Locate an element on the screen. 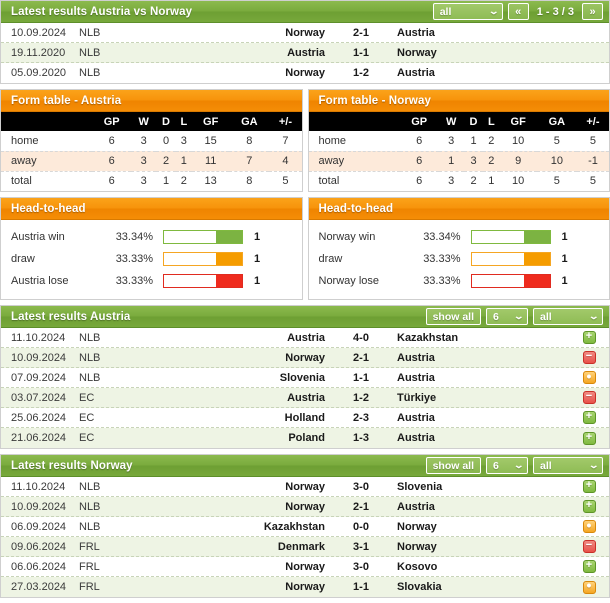 This screenshot has width=610, height=603. match-date: 11.10.2024 is located at coordinates (38, 337).